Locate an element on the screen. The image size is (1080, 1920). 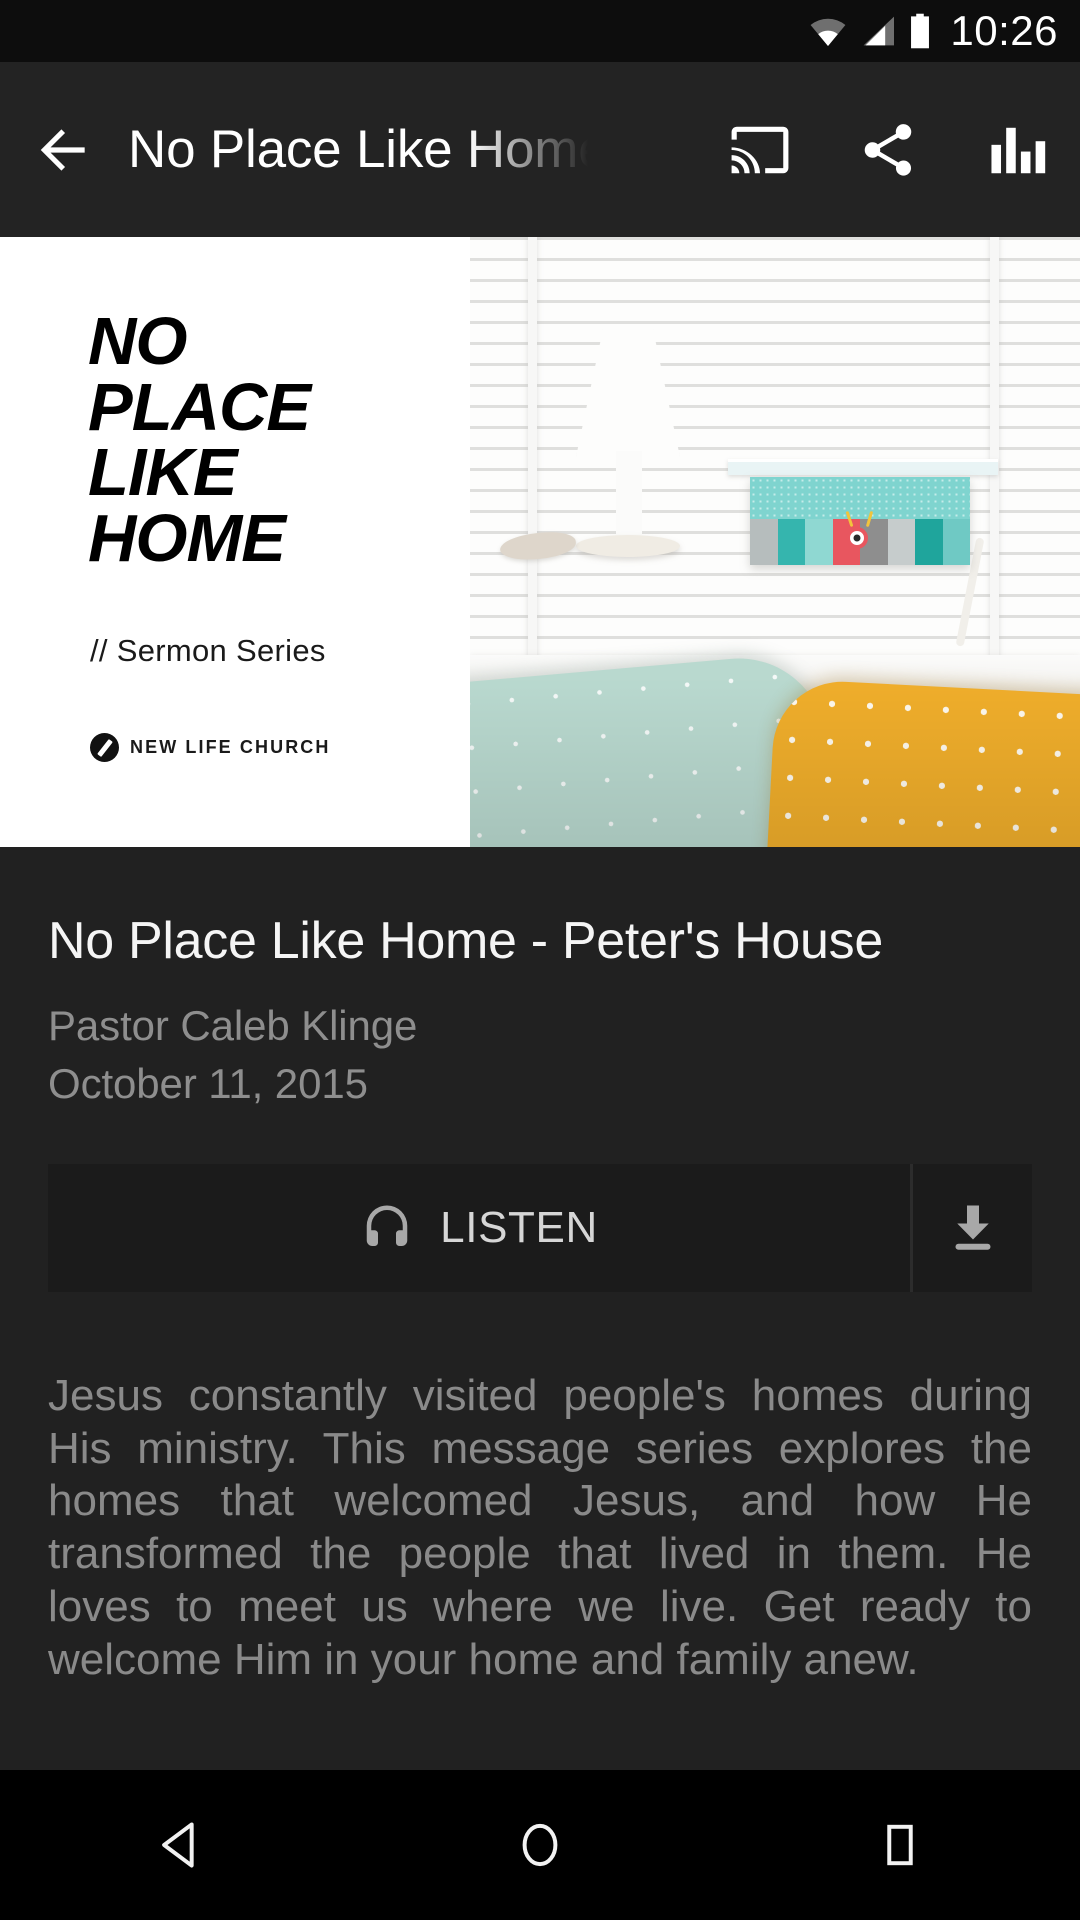
nav-home-button is located at coordinates (540, 1845).